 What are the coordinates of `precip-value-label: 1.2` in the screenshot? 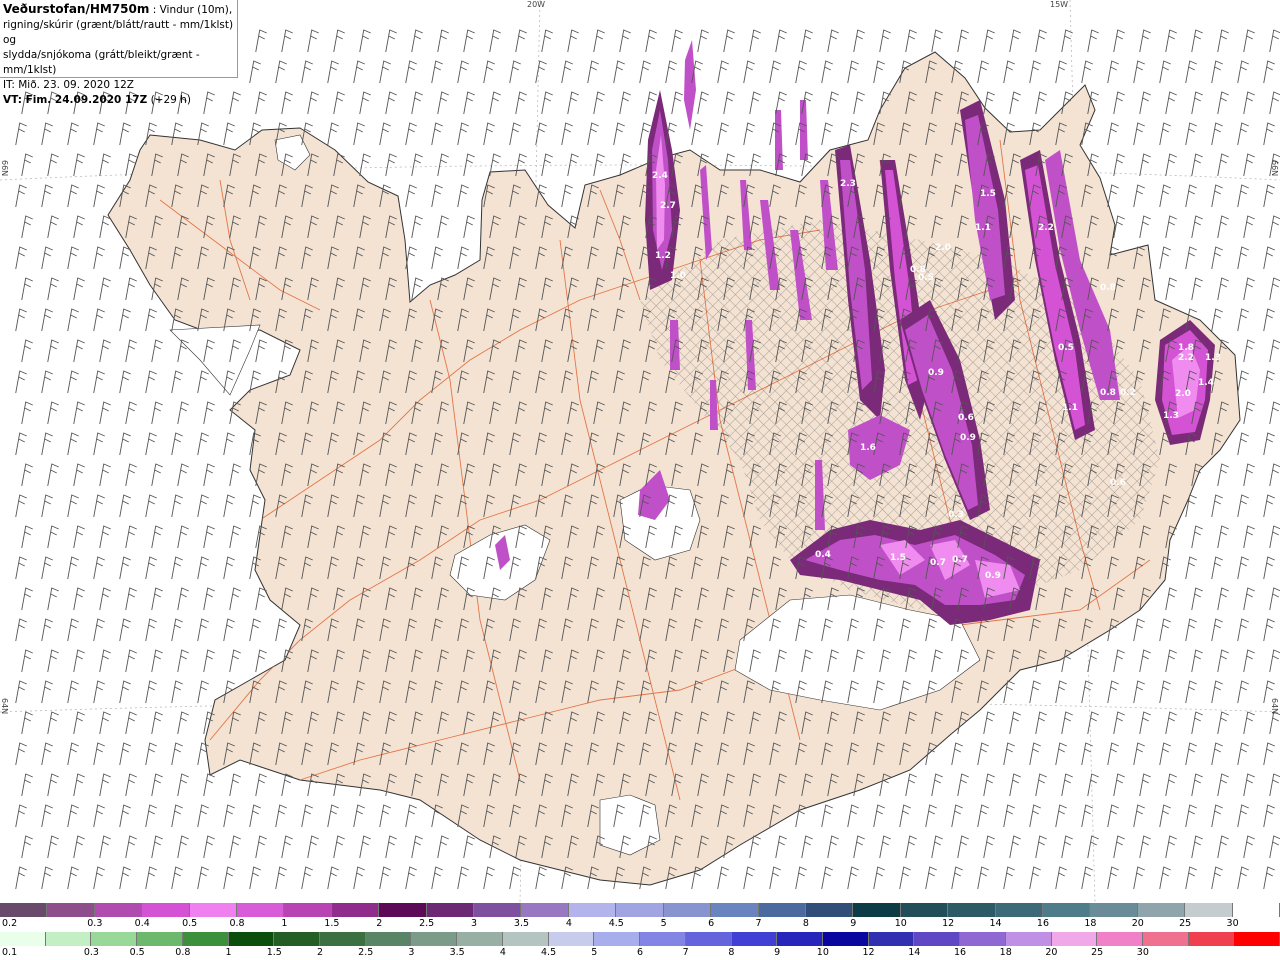 It's located at (663, 256).